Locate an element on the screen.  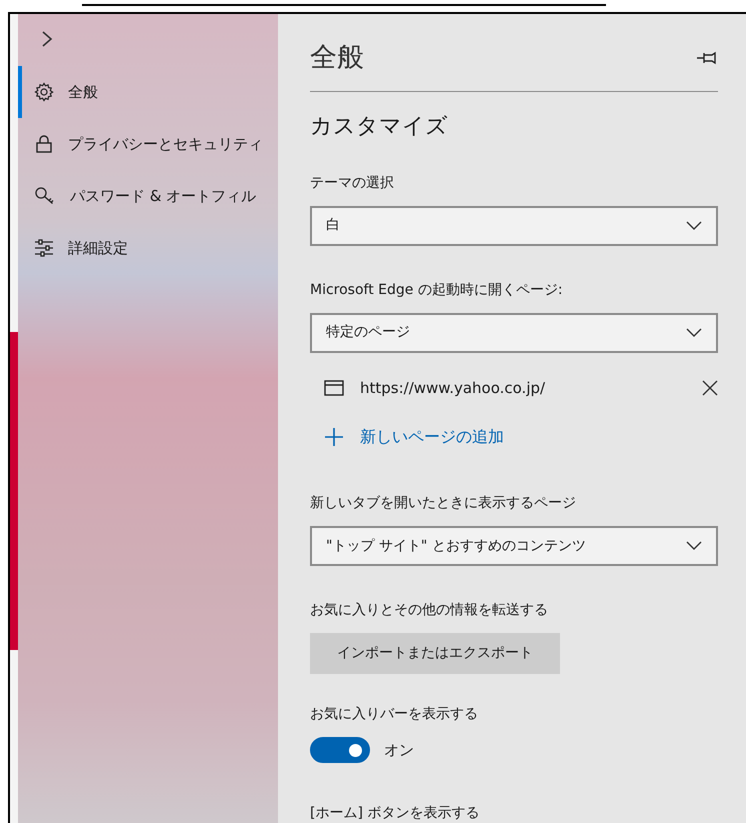
lock-icon is located at coordinates (44, 144).